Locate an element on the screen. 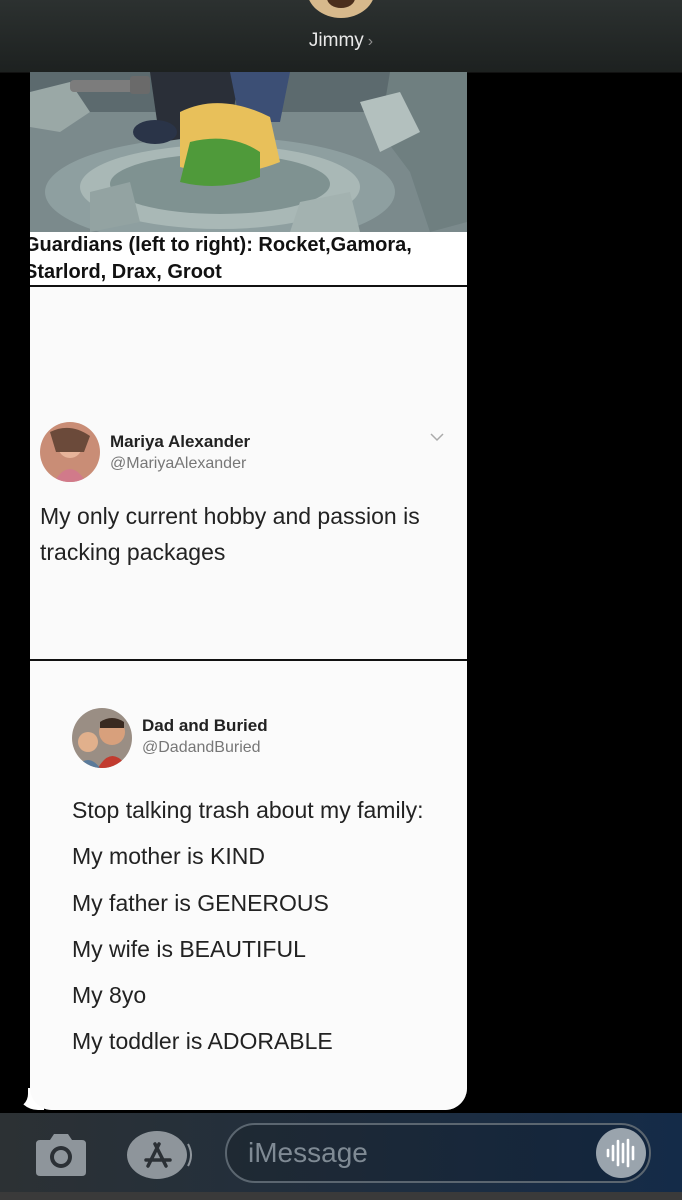 This screenshot has width=682, height=1200. tweet-line: My toddler is ADORABLE is located at coordinates (202, 1041).